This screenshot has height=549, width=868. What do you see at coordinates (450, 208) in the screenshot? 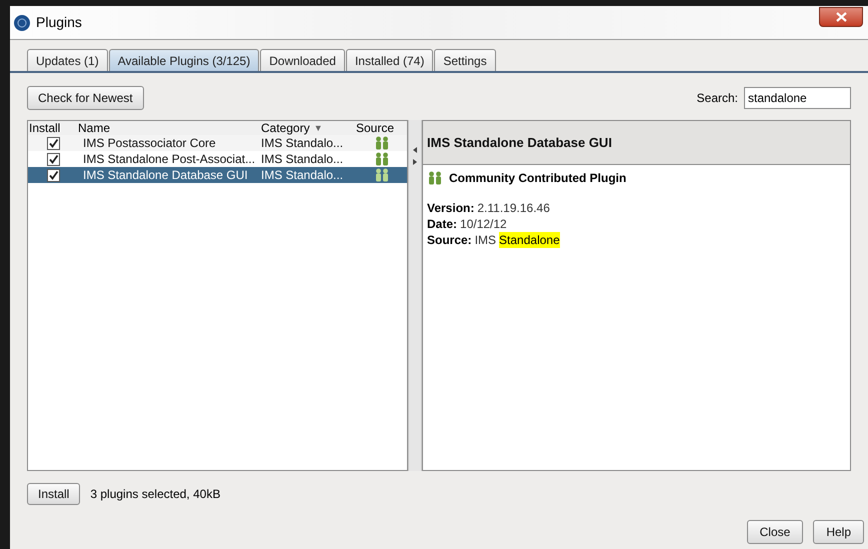
I see `field-label: Version:` at bounding box center [450, 208].